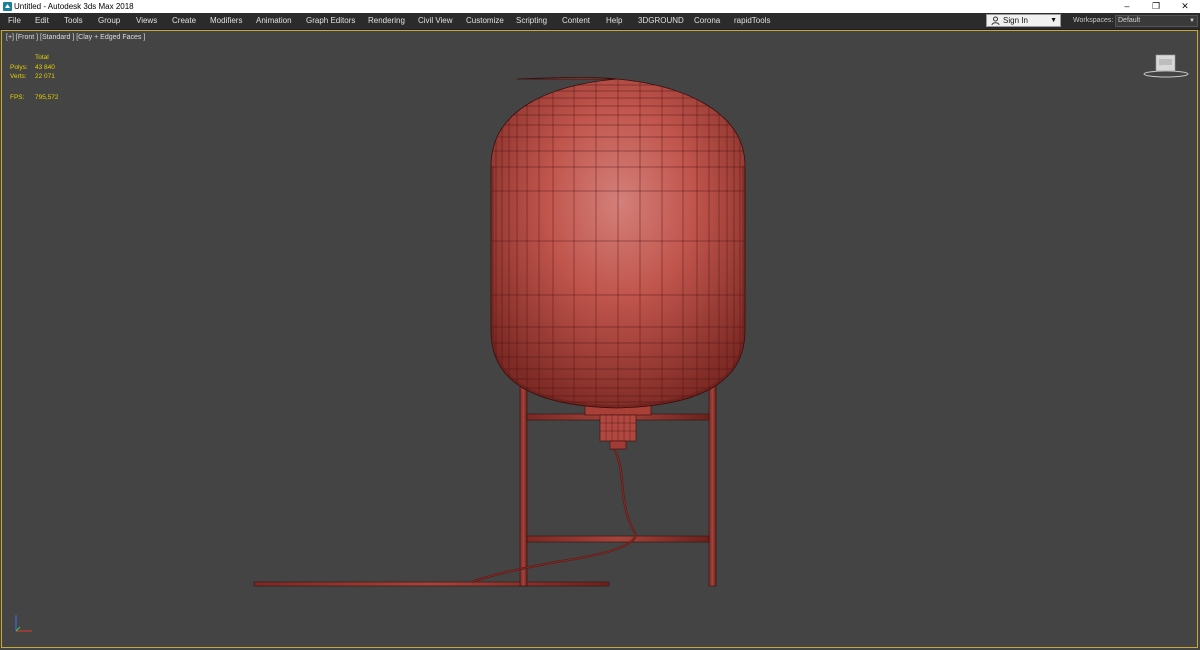 The width and height of the screenshot is (1200, 650). I want to click on menu-file: File, so click(14, 21).